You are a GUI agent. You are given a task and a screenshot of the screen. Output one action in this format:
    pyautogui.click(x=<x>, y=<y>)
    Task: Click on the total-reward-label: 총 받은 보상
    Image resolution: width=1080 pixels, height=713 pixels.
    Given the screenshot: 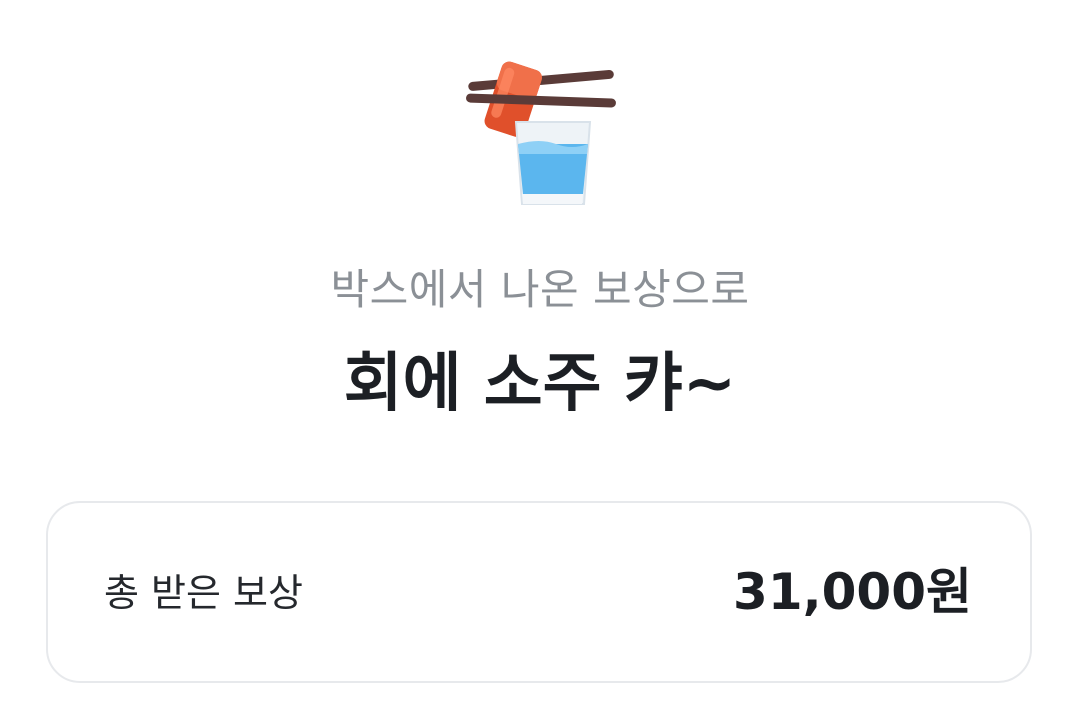 What is the action you would take?
    pyautogui.click(x=203, y=593)
    